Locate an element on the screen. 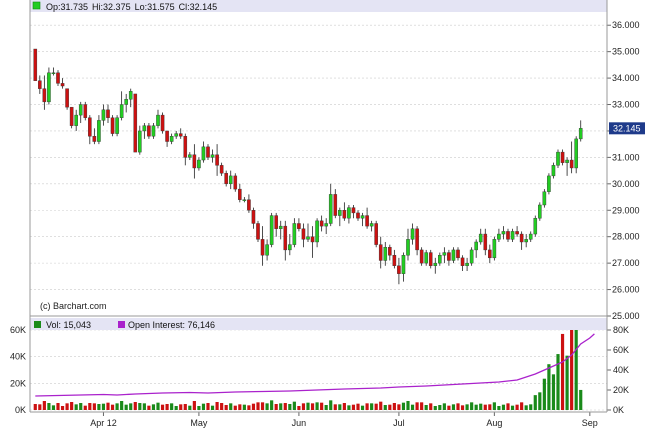 Image resolution: width=645 pixels, height=437 pixels. volume-left-tick-label: 20K is located at coordinates (18, 383).